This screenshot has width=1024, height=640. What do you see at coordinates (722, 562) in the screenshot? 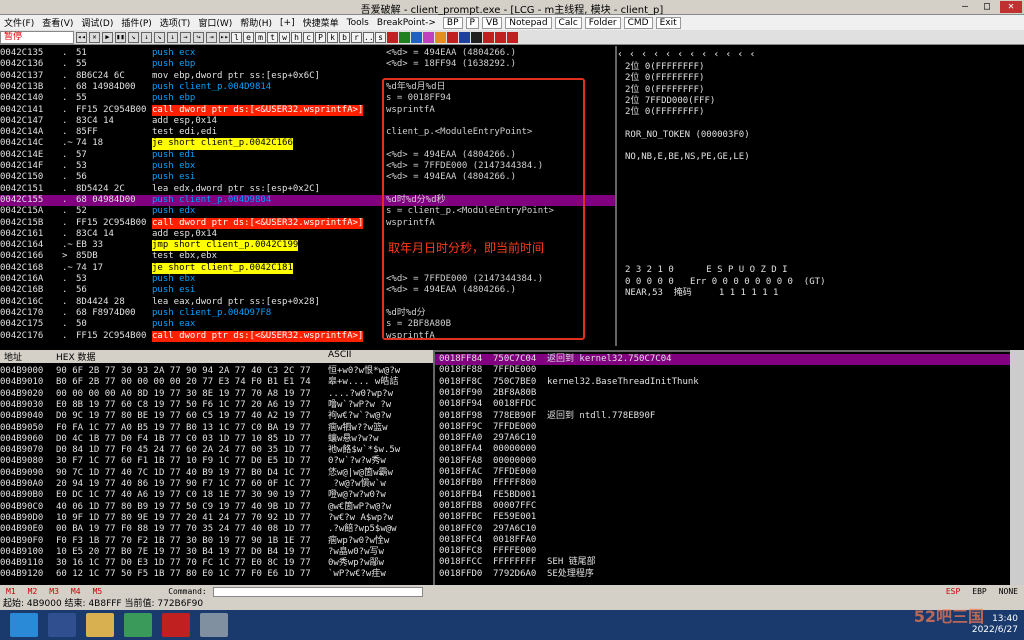
I see `stack-row: 0018FFCC FFFFFFFF SEH 链尾部` at bounding box center [722, 562].